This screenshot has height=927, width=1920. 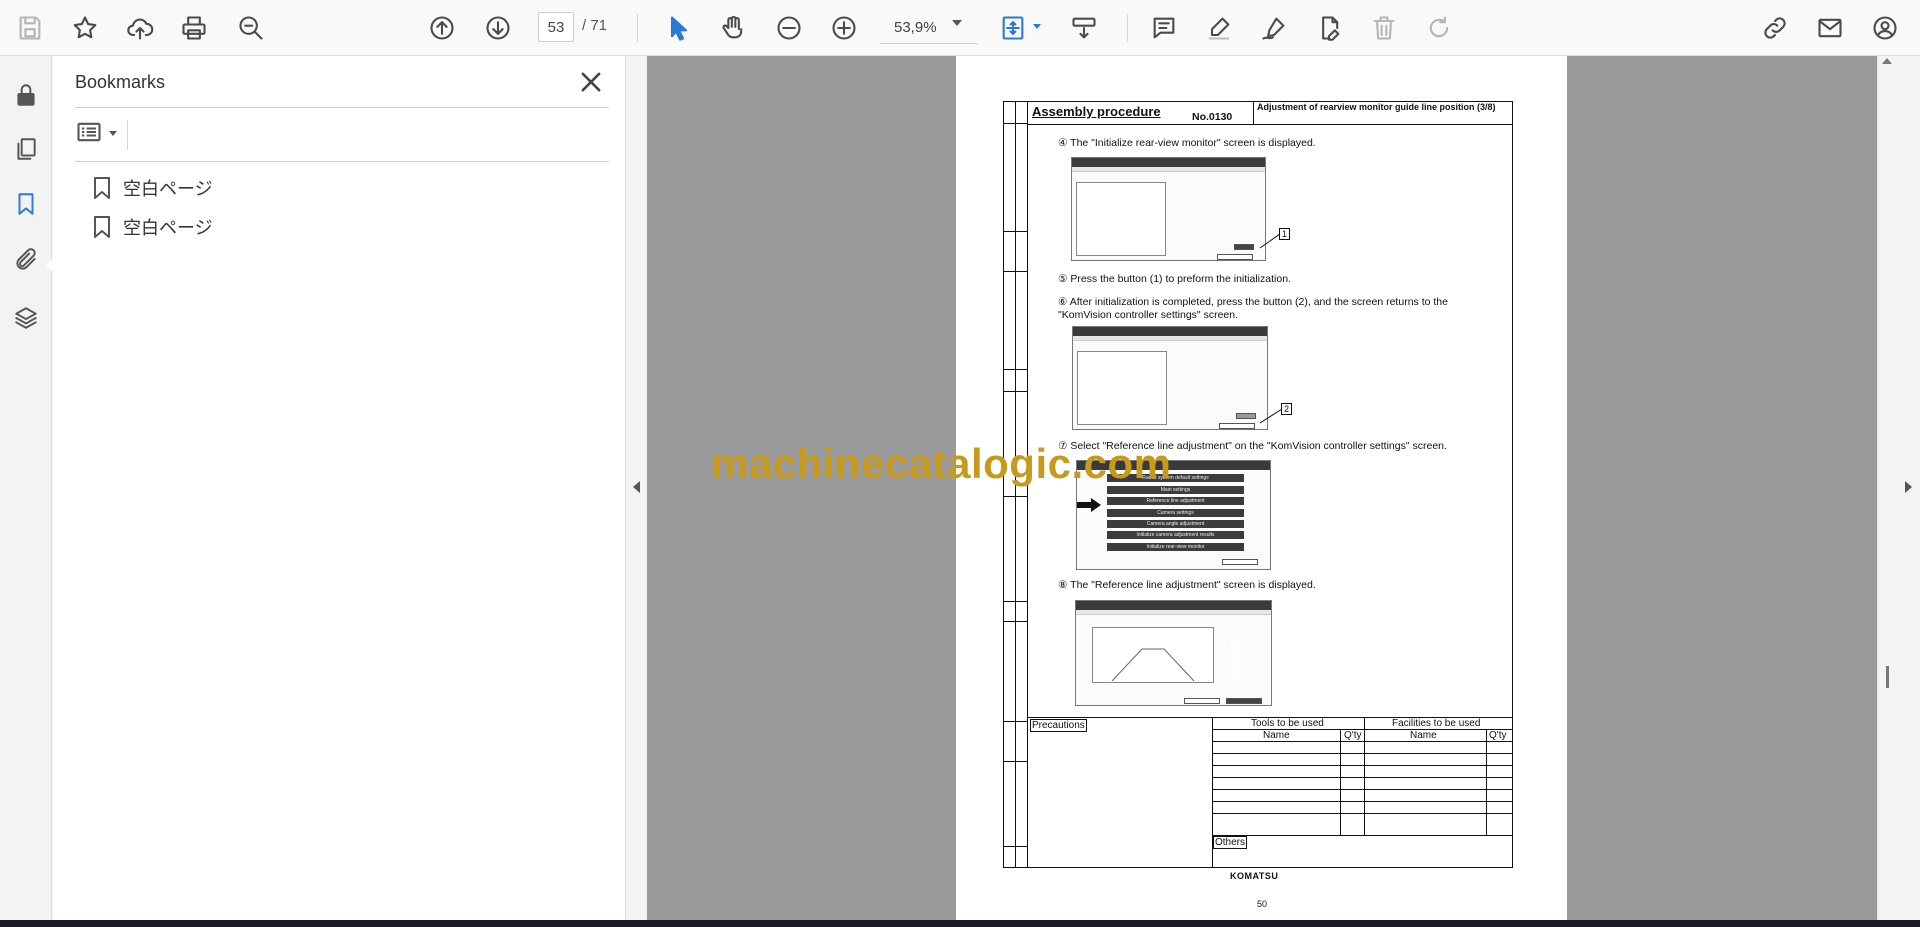 What do you see at coordinates (1063, 302) in the screenshot?
I see `step-number: ⑥` at bounding box center [1063, 302].